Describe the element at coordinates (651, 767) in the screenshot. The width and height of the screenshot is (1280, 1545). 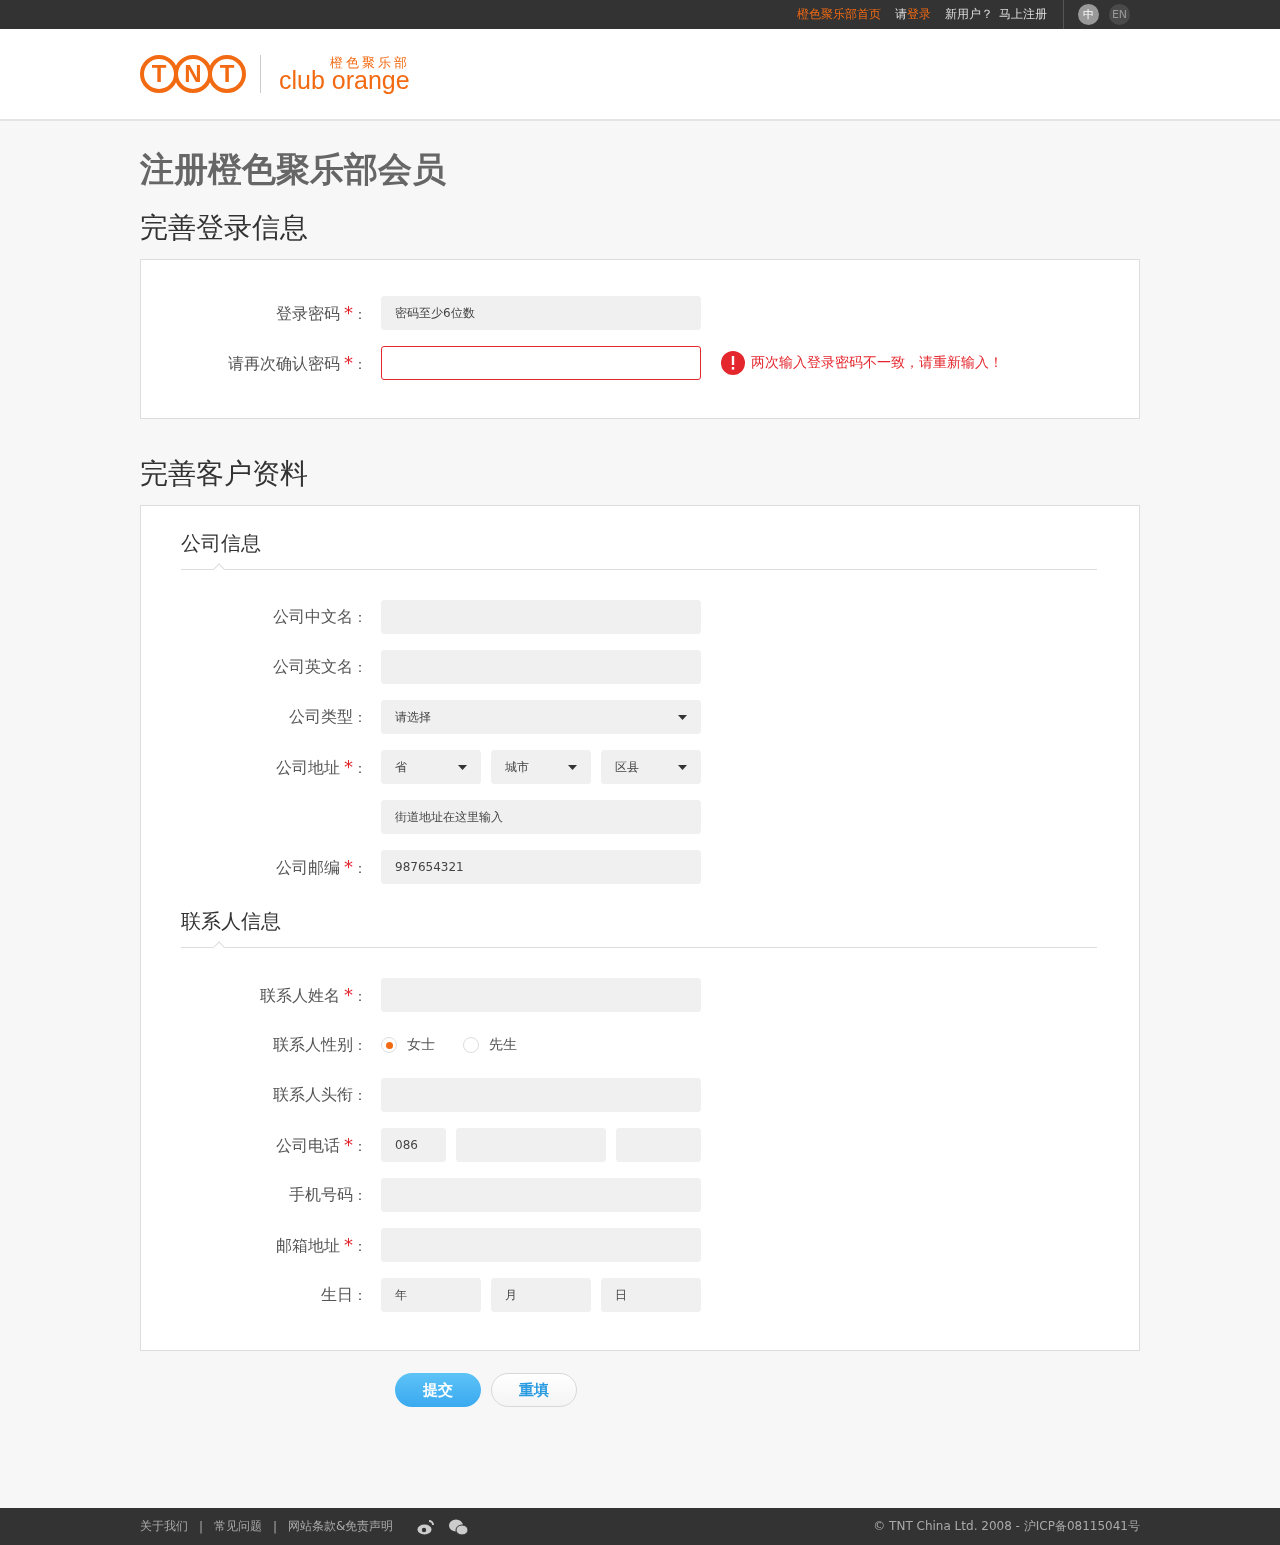
I see `select-field: 区县` at that location.